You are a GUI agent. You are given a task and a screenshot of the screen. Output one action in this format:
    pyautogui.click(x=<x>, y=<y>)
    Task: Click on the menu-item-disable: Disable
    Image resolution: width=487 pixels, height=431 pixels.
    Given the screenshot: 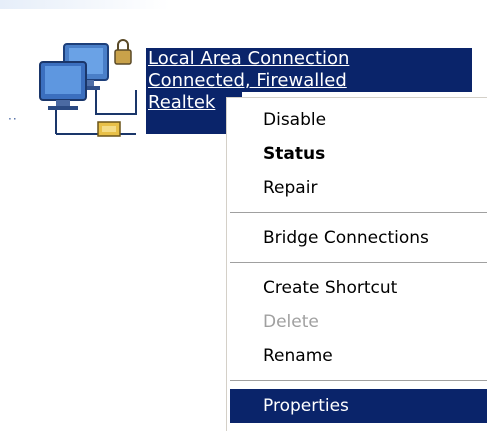 What is the action you would take?
    pyautogui.click(x=357, y=120)
    